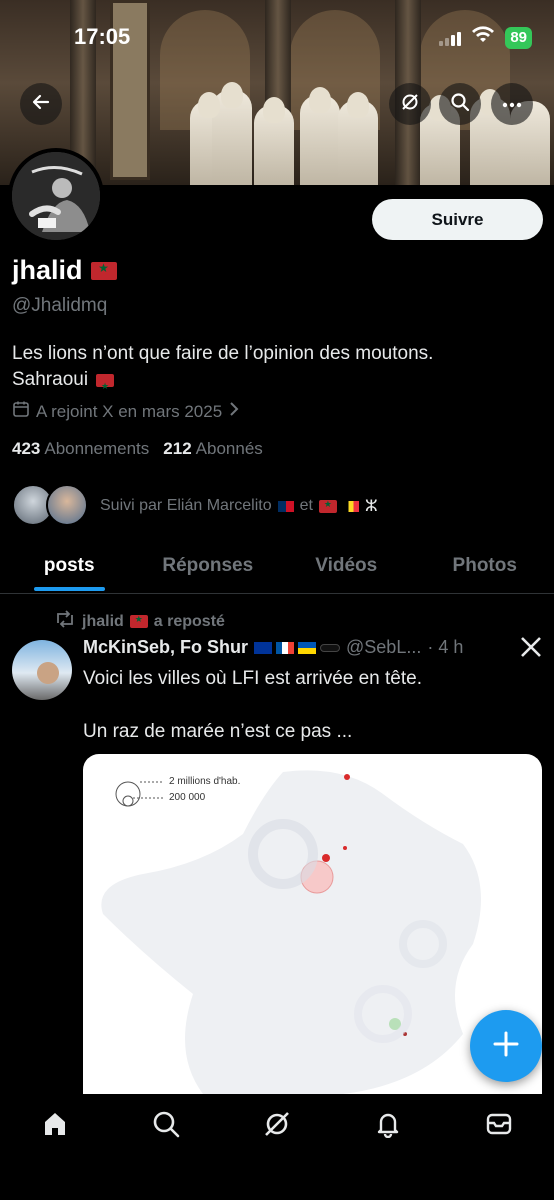 Image resolution: width=554 pixels, height=1200 pixels. I want to click on france-flag-icon, so click(285, 647).